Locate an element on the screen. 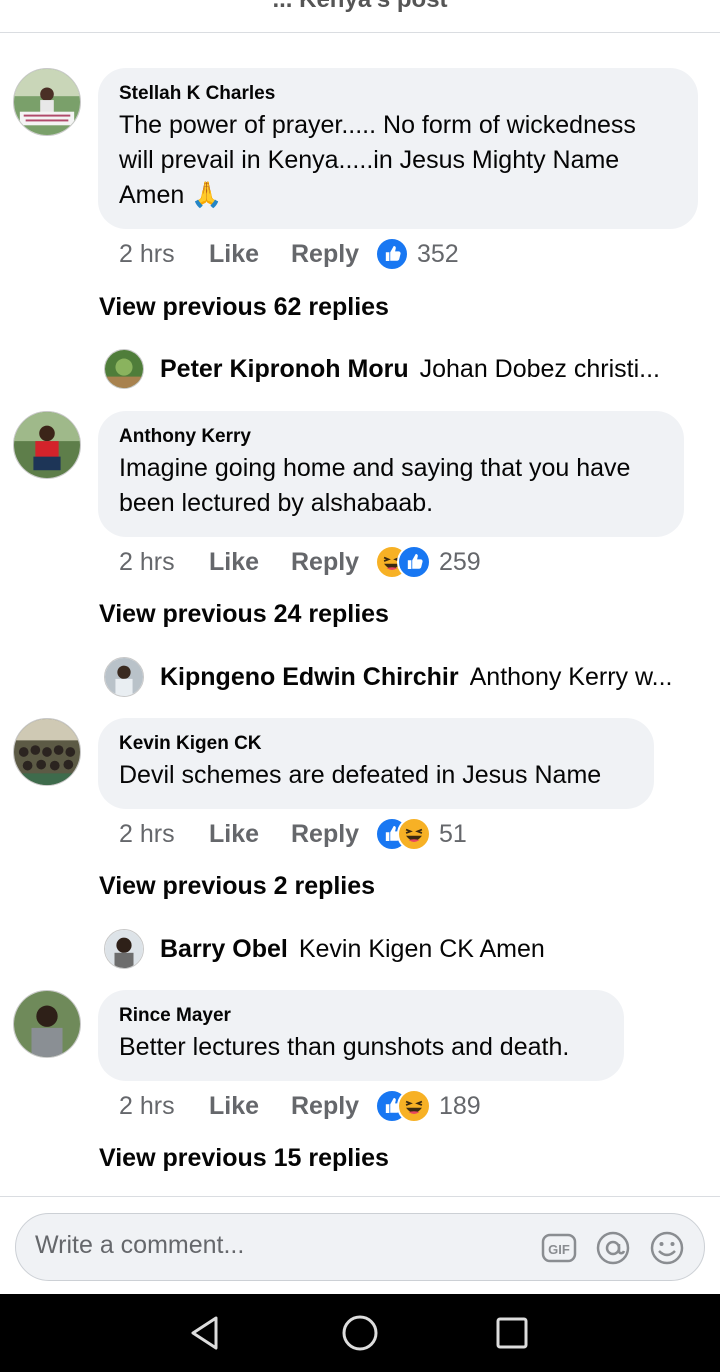 This screenshot has width=720, height=1372. system-nav-bar is located at coordinates (360, 1333).